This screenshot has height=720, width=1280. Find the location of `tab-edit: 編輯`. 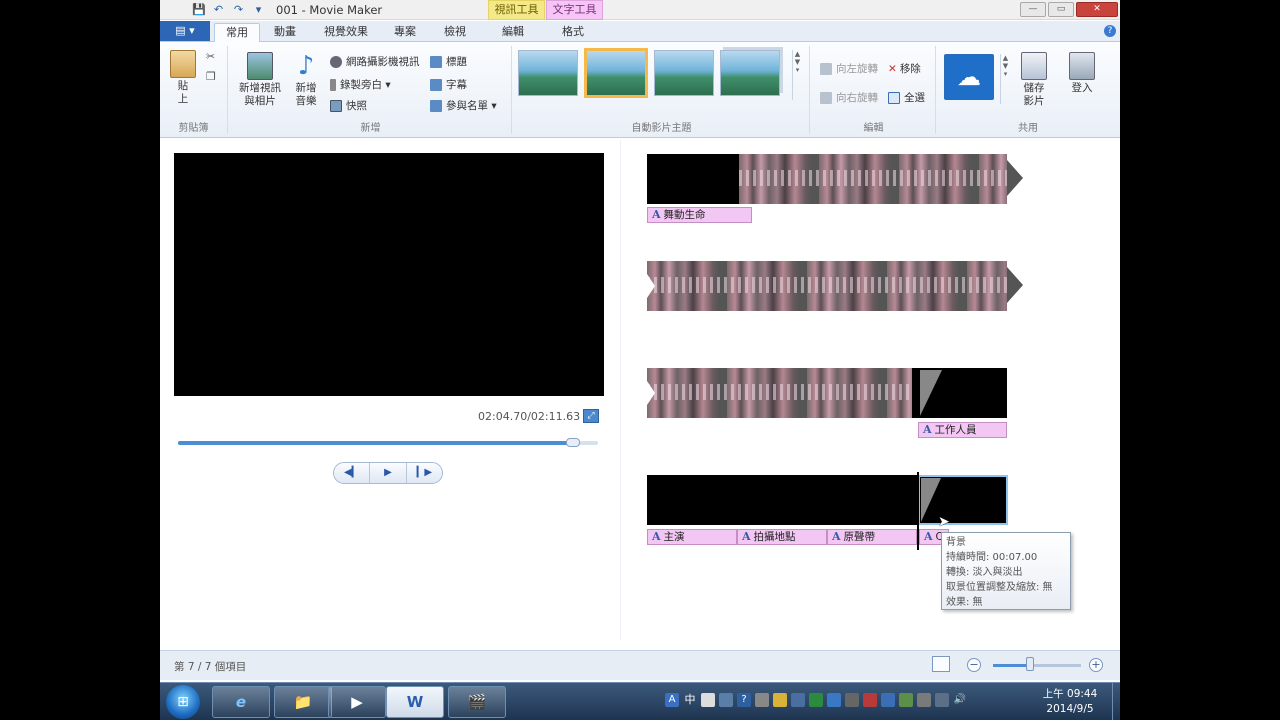

tab-edit: 編輯 is located at coordinates (513, 32).